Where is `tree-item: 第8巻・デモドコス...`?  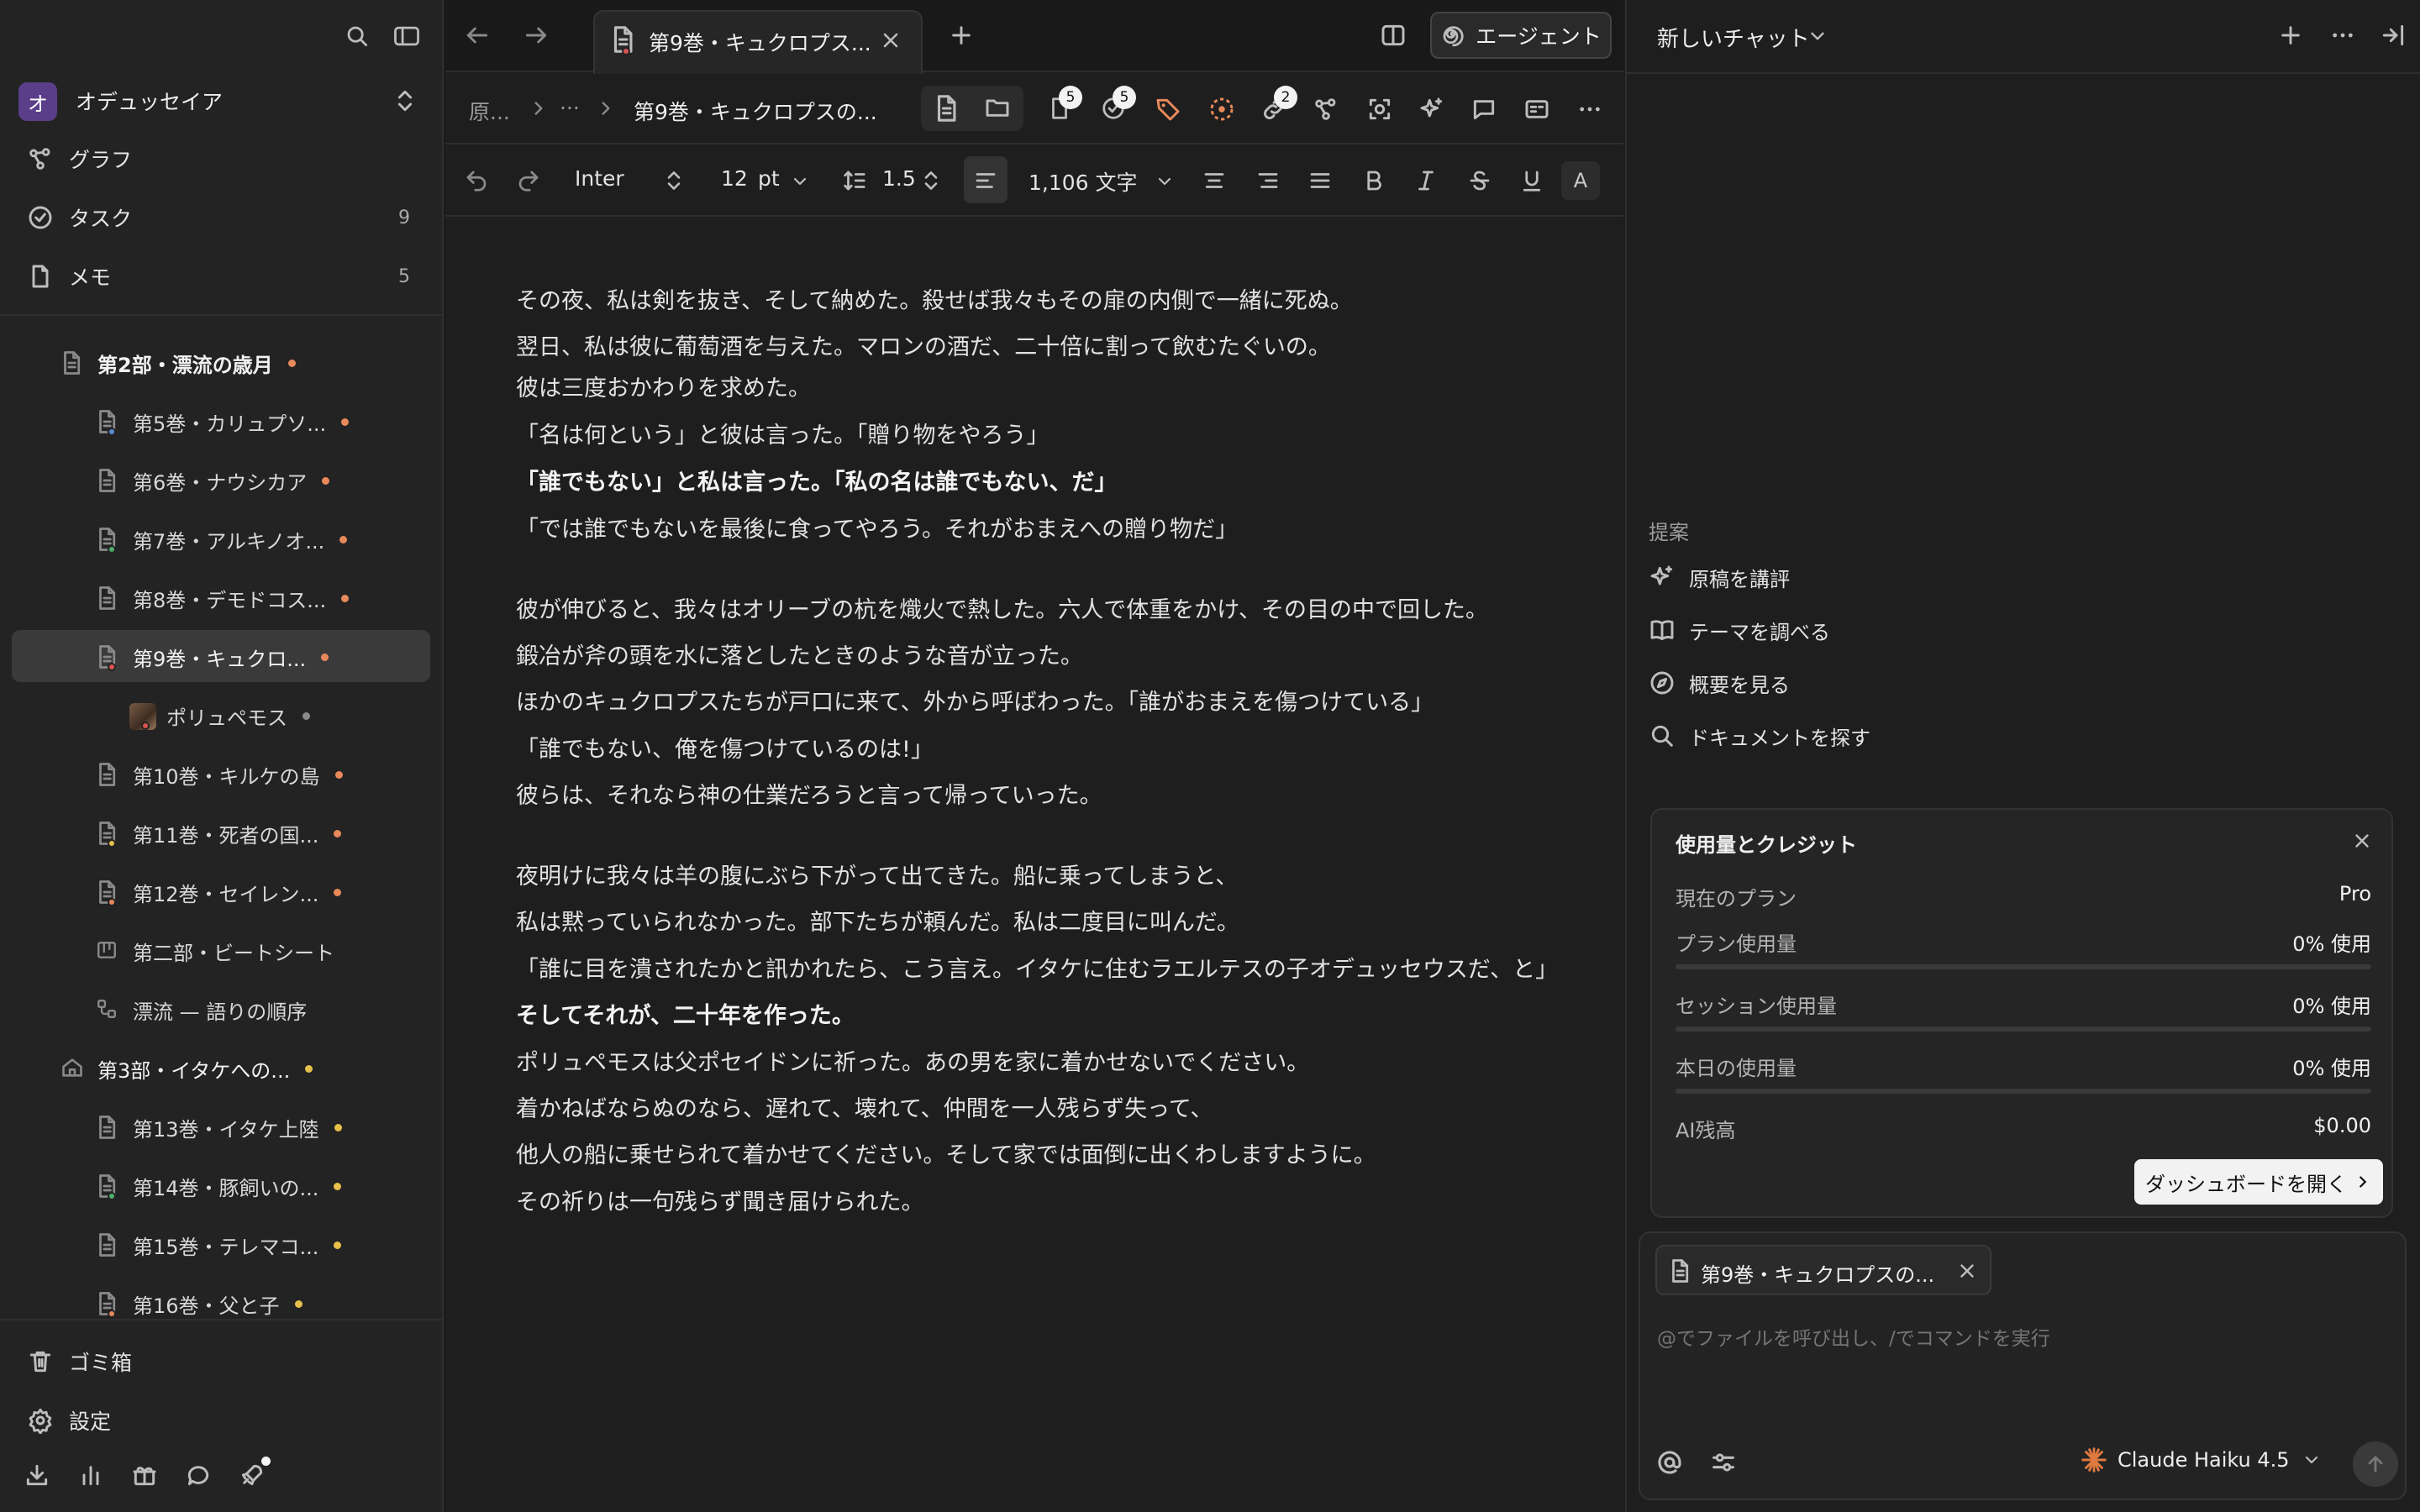
tree-item: 第8巻・デモドコス... is located at coordinates (223, 598).